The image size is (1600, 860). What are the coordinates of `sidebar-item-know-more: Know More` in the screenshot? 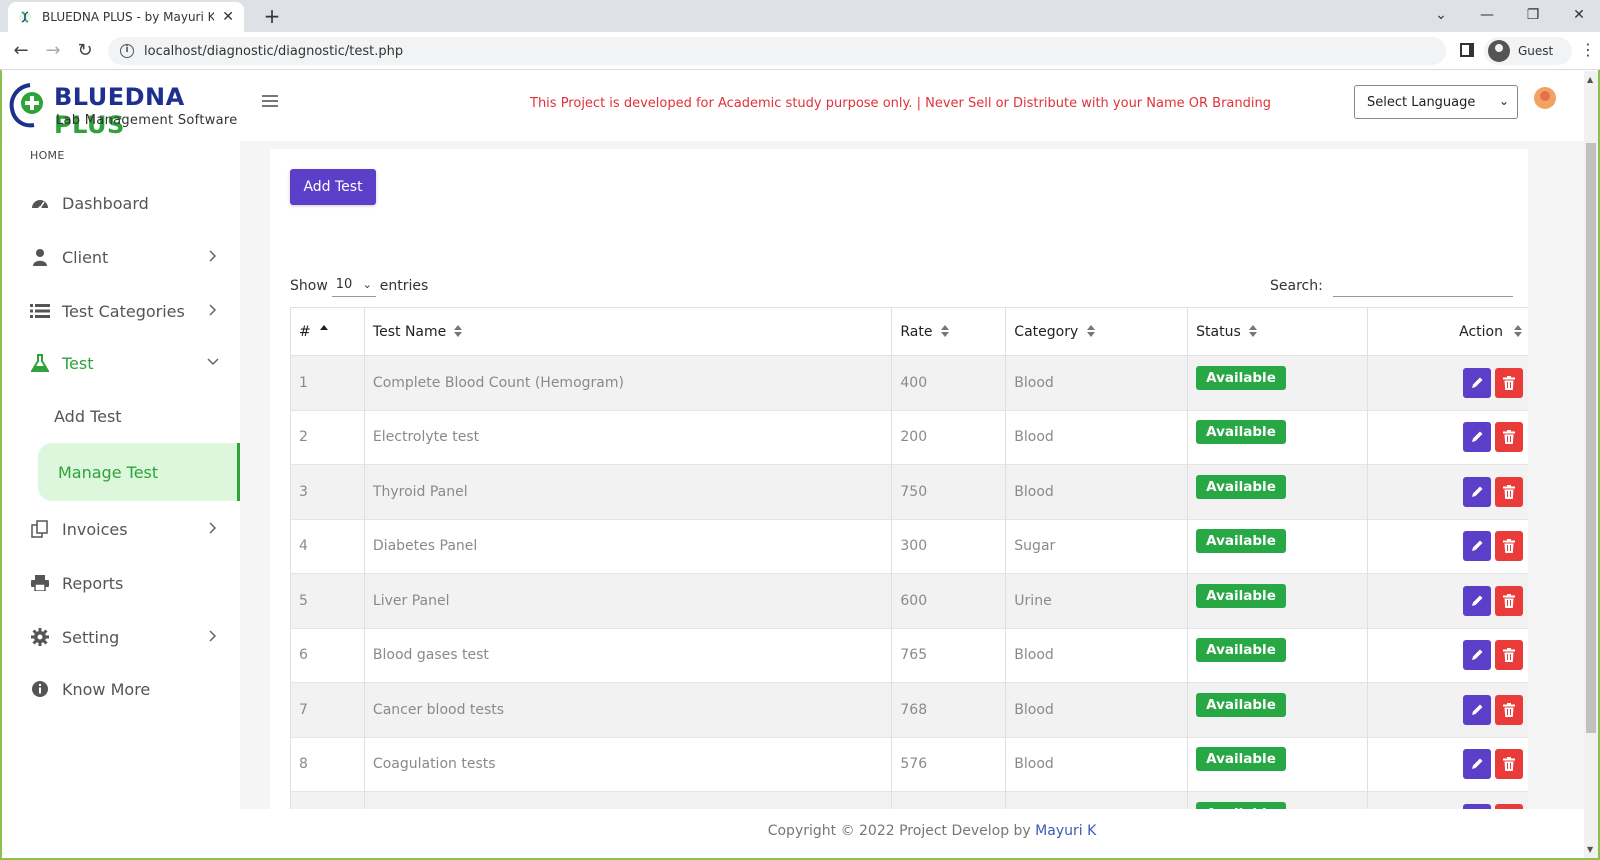 It's located at (121, 689).